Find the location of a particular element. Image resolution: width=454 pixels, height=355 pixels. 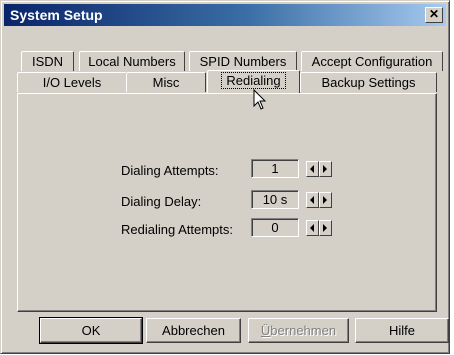

tab-io-levels: I/O Levels is located at coordinates (72, 82).